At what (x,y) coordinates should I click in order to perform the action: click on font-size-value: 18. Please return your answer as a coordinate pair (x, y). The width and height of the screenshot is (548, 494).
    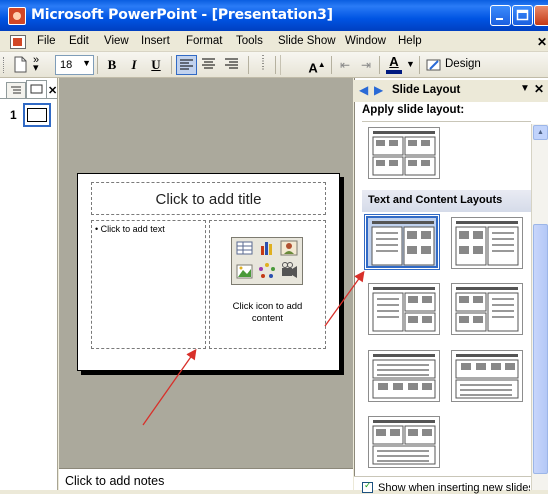
    Looking at the image, I should click on (66, 65).